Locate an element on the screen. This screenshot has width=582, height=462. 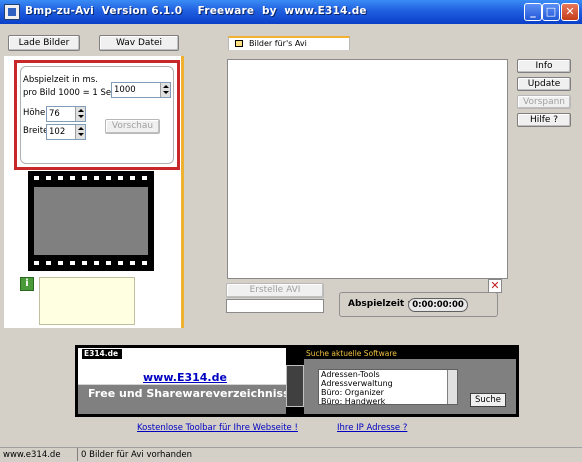
width-label: Breite is located at coordinates (36, 131).